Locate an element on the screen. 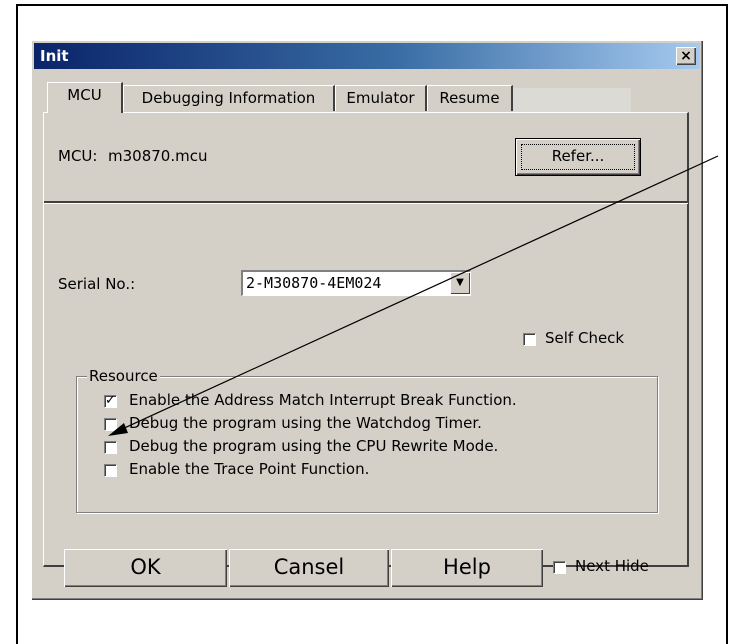 Image resolution: width=732 pixels, height=644 pixels. check-icon: ✓ is located at coordinates (110, 400).